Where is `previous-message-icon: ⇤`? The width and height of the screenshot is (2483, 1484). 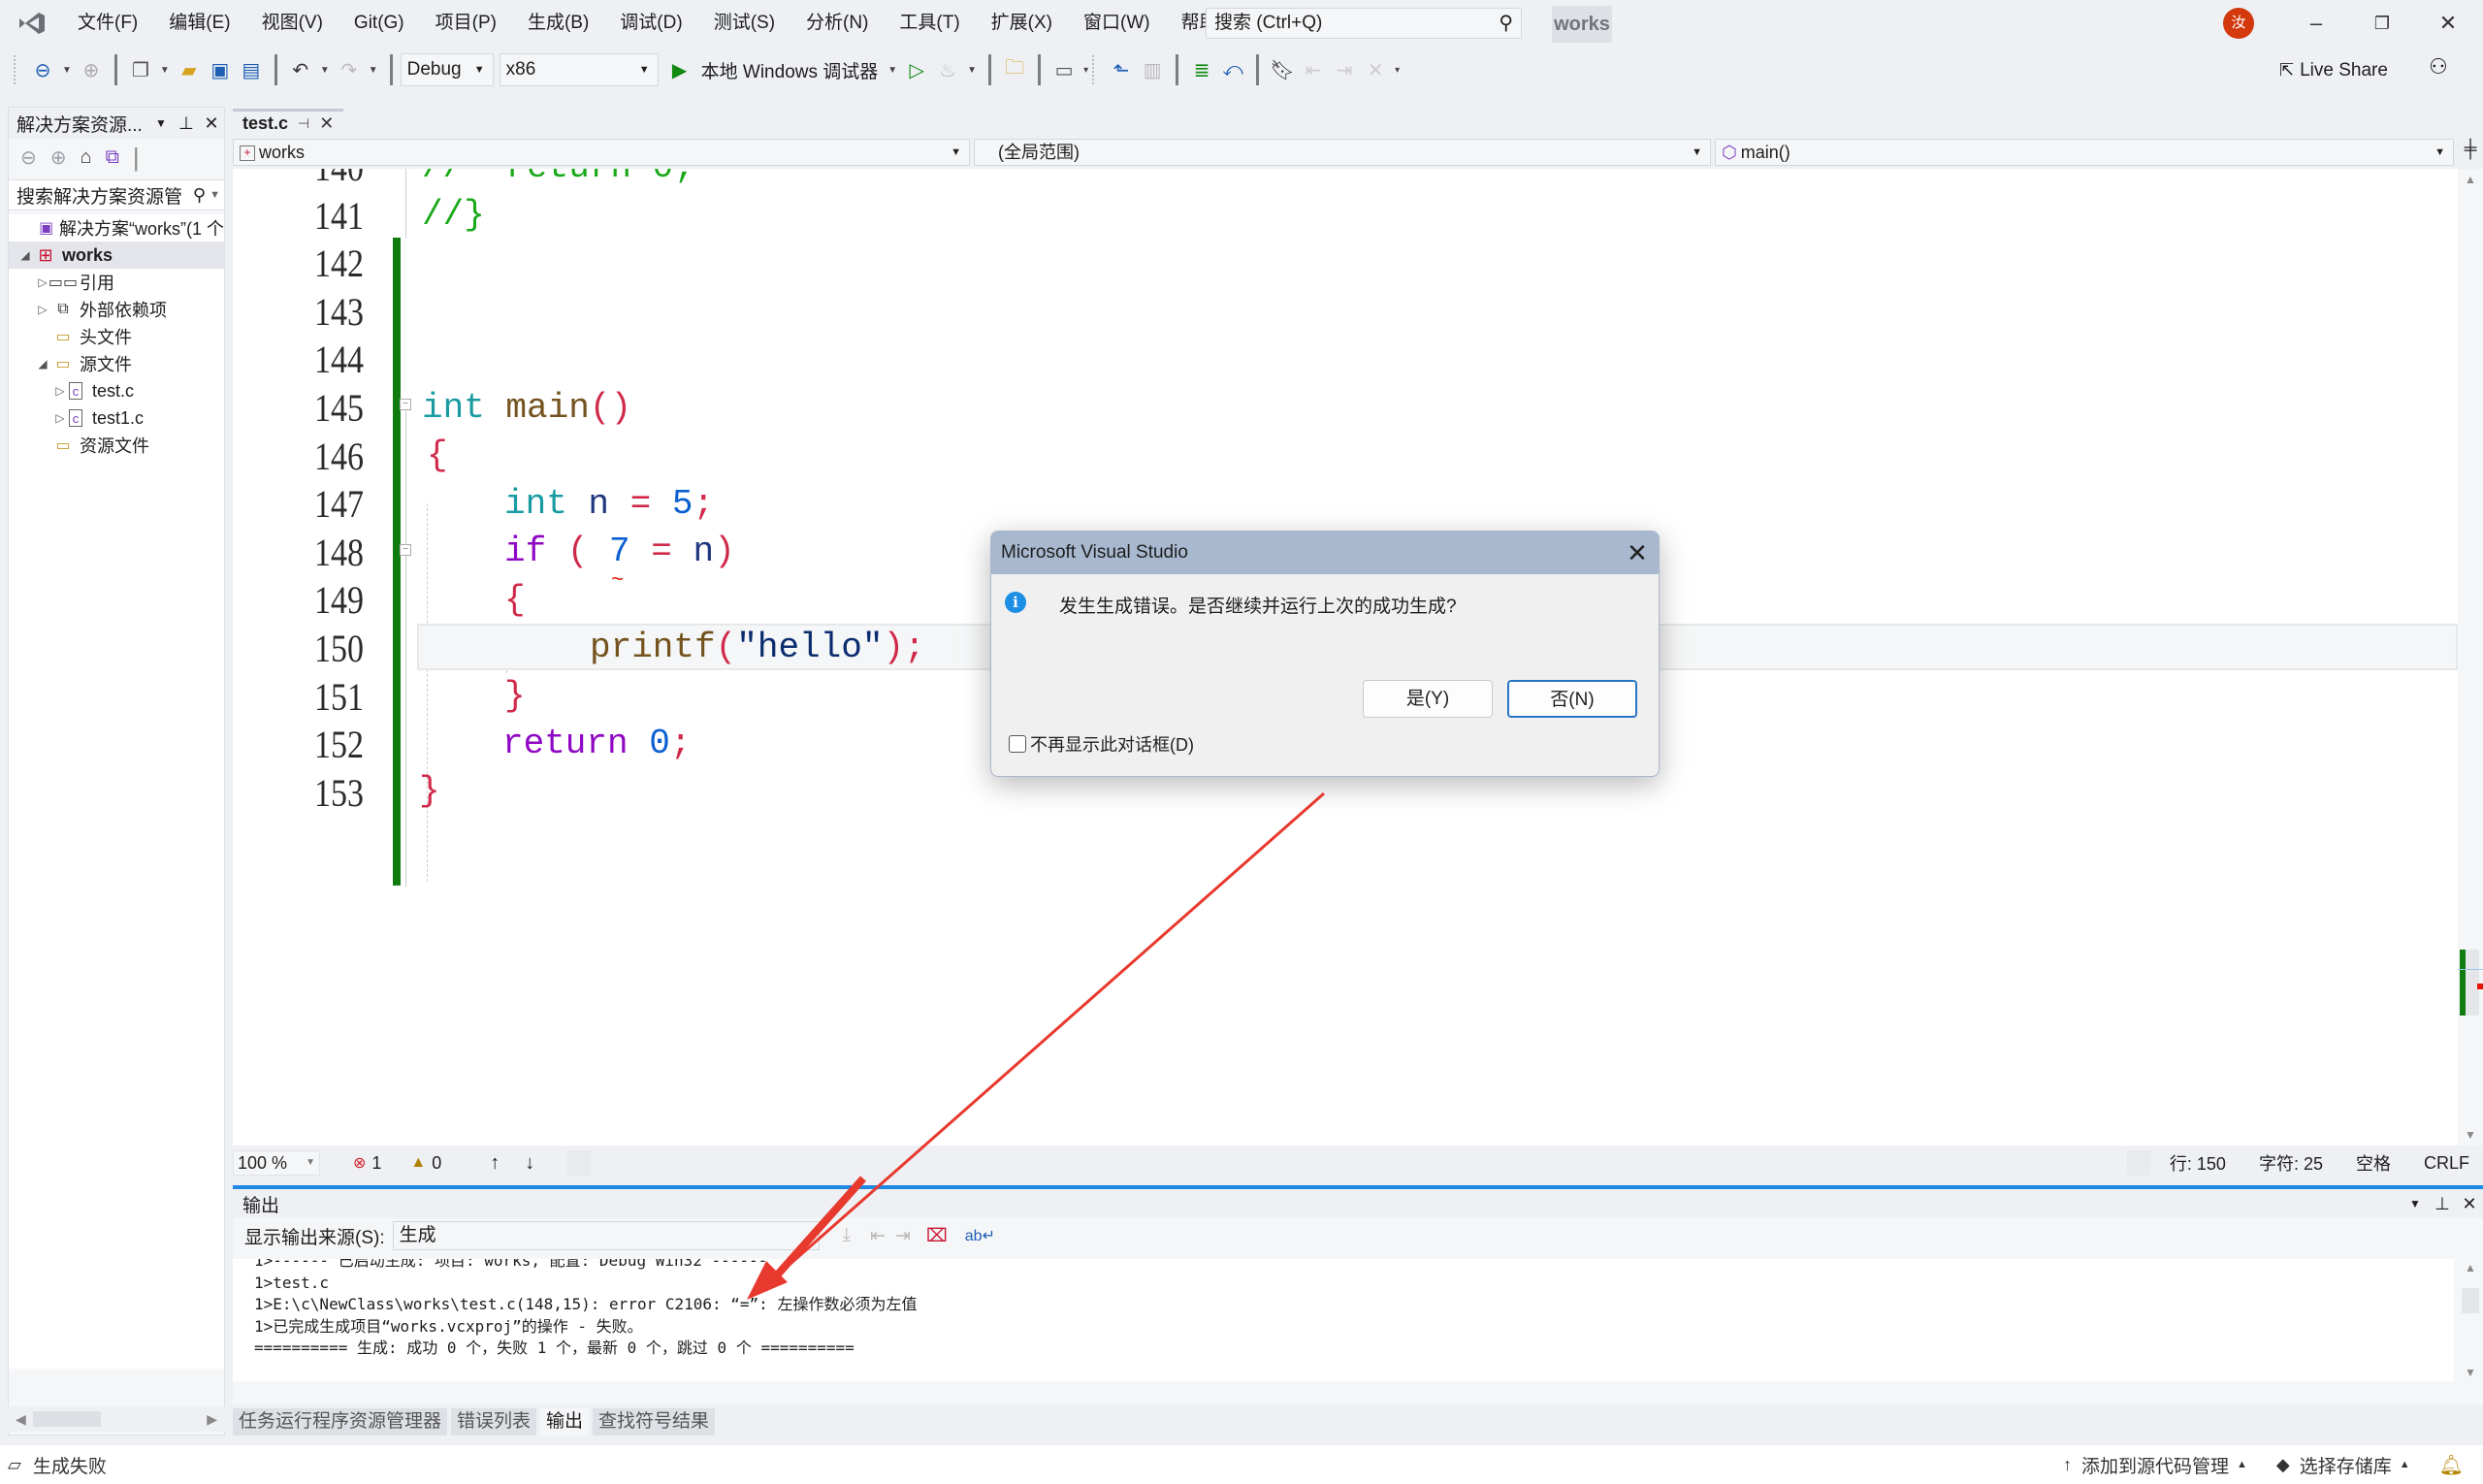 previous-message-icon: ⇤ is located at coordinates (878, 1236).